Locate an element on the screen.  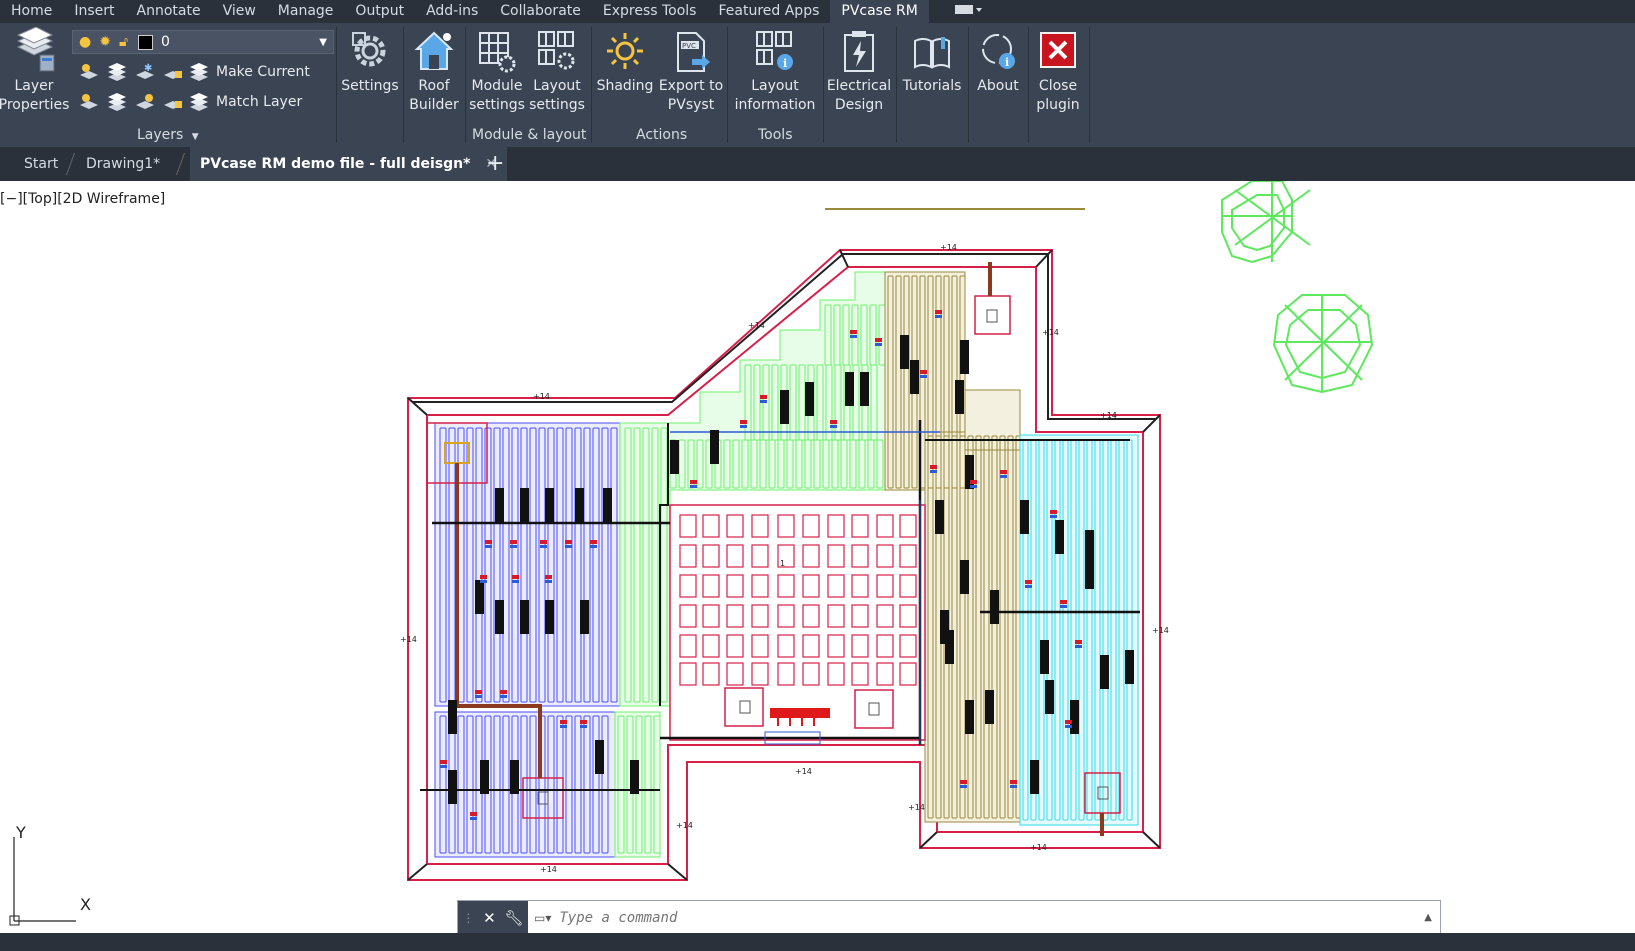
module-settings-button: Module settings is located at coordinates (497, 72).